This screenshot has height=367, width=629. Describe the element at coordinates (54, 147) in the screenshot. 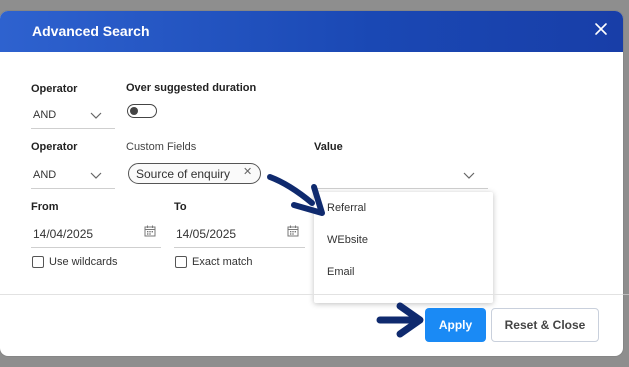

I see `operator-label-2: Operator` at that location.